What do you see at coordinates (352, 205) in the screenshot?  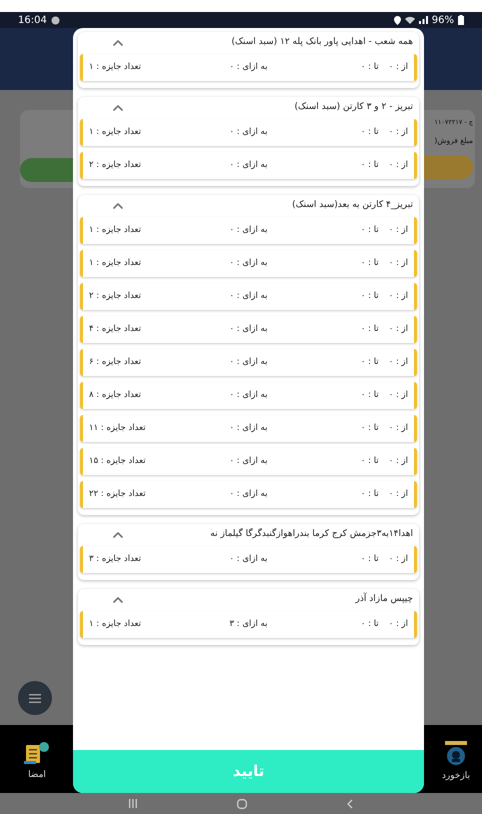 I see `group-title: تبریز_۴ کارتن به بعد(سبد اسنک)` at bounding box center [352, 205].